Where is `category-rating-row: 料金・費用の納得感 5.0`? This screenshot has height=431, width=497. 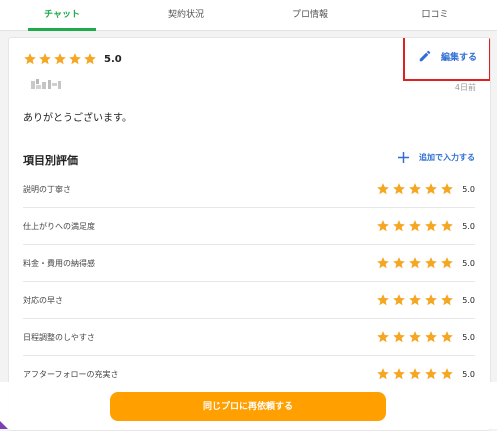 category-rating-row: 料金・費用の納得感 5.0 is located at coordinates (249, 263).